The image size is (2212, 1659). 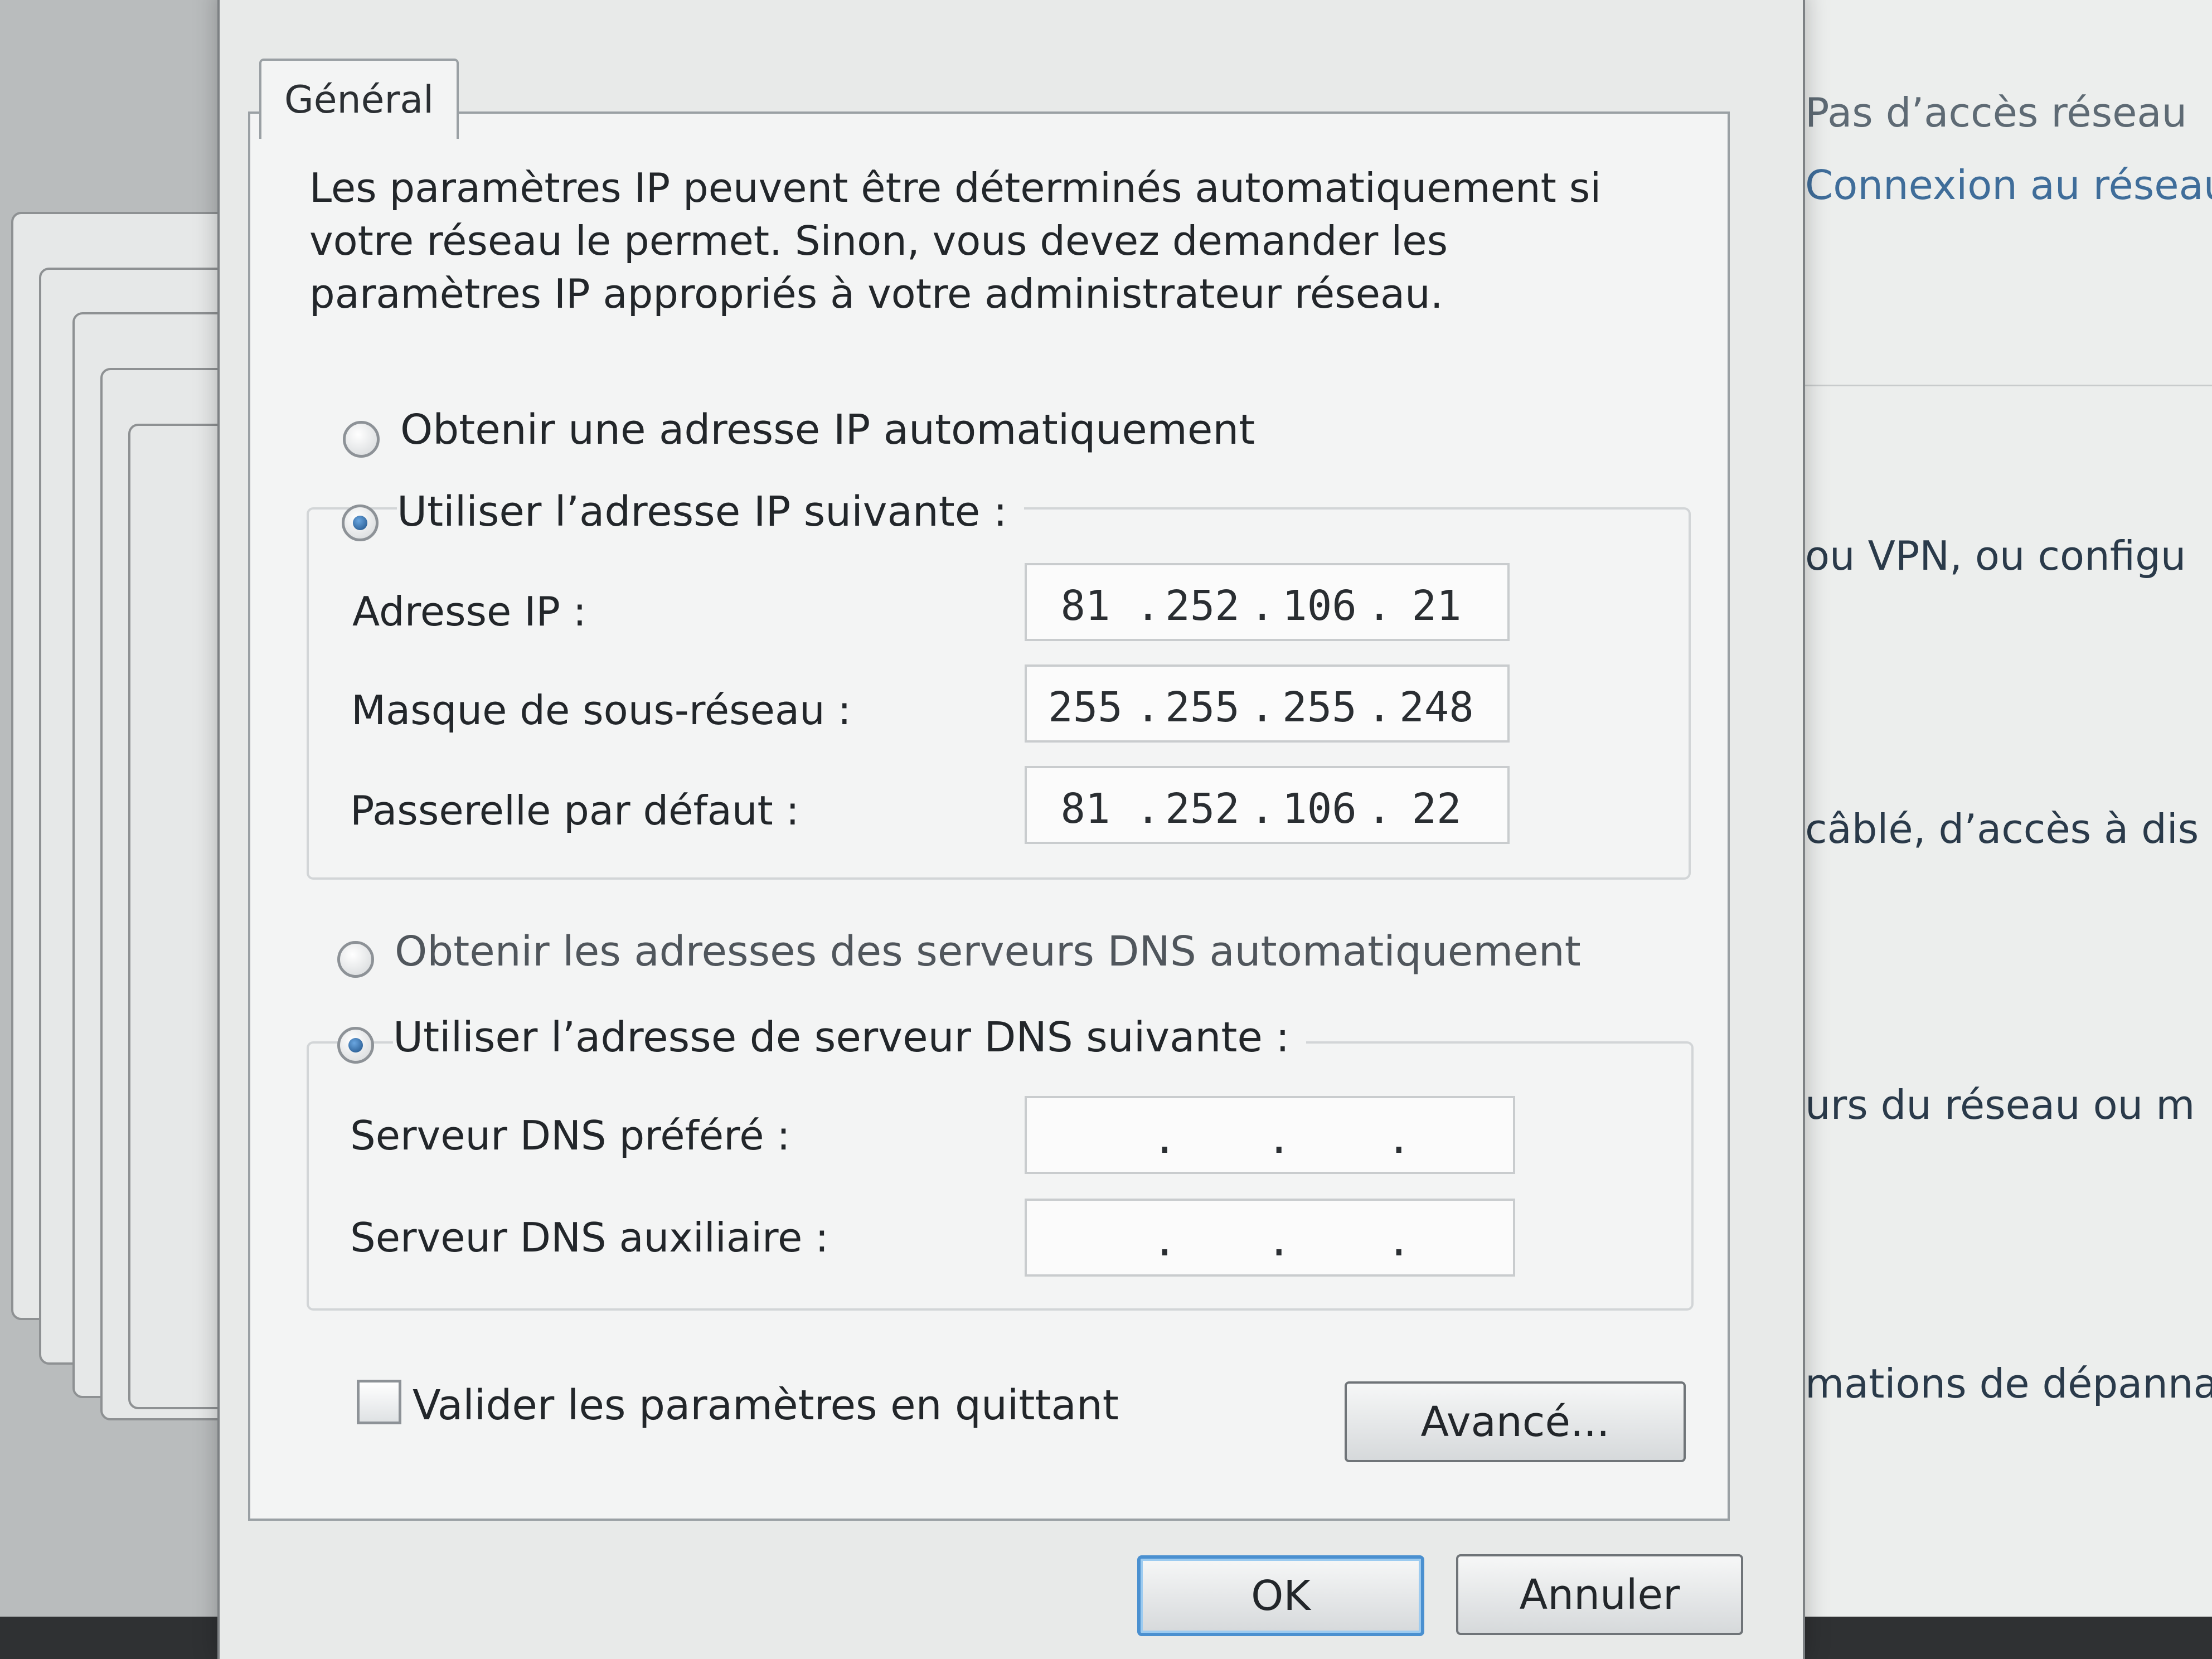 What do you see at coordinates (1996, 113) in the screenshot?
I see `background-text-no-access: Pas d’accès réseau` at bounding box center [1996, 113].